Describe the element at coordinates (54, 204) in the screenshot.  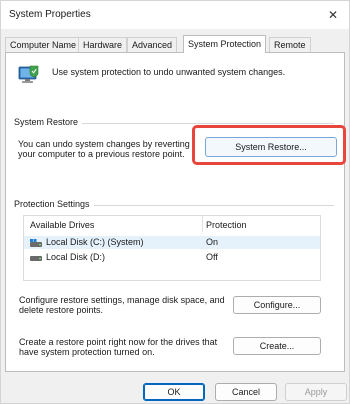
I see `protection-settings-group-label: Protection Settings` at that location.